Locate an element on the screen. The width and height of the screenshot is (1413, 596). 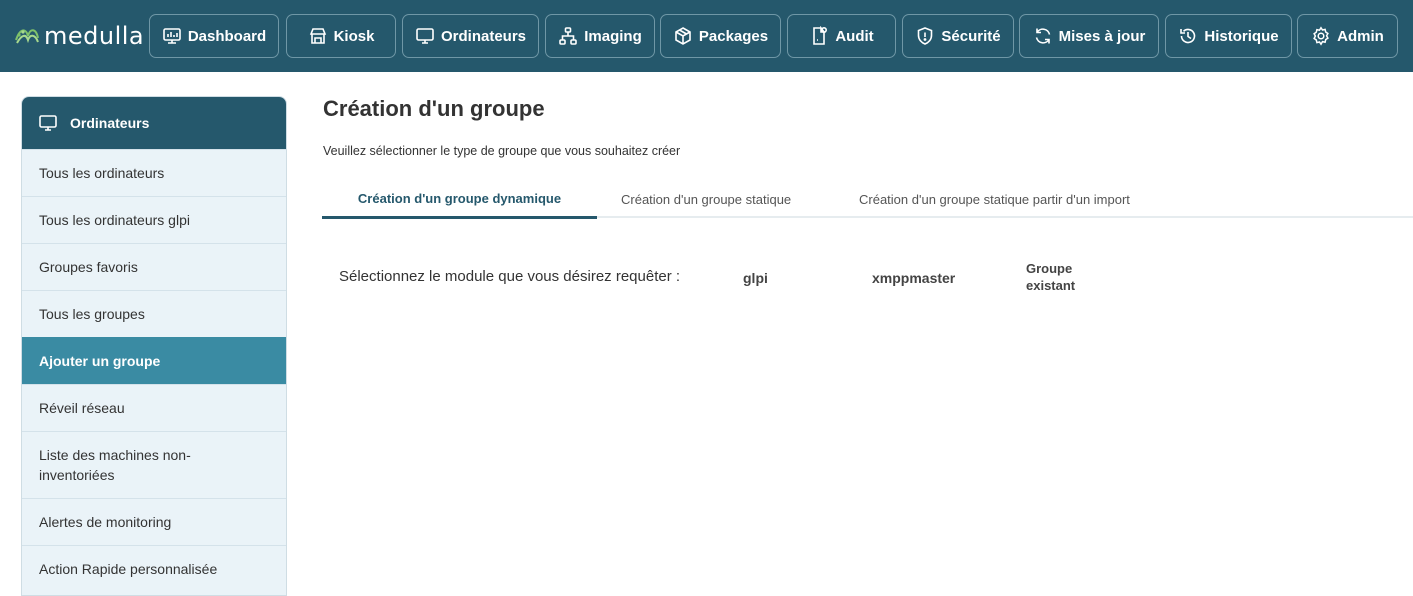
nav-ordinateurs-button: Ordinateurs is located at coordinates (470, 36).